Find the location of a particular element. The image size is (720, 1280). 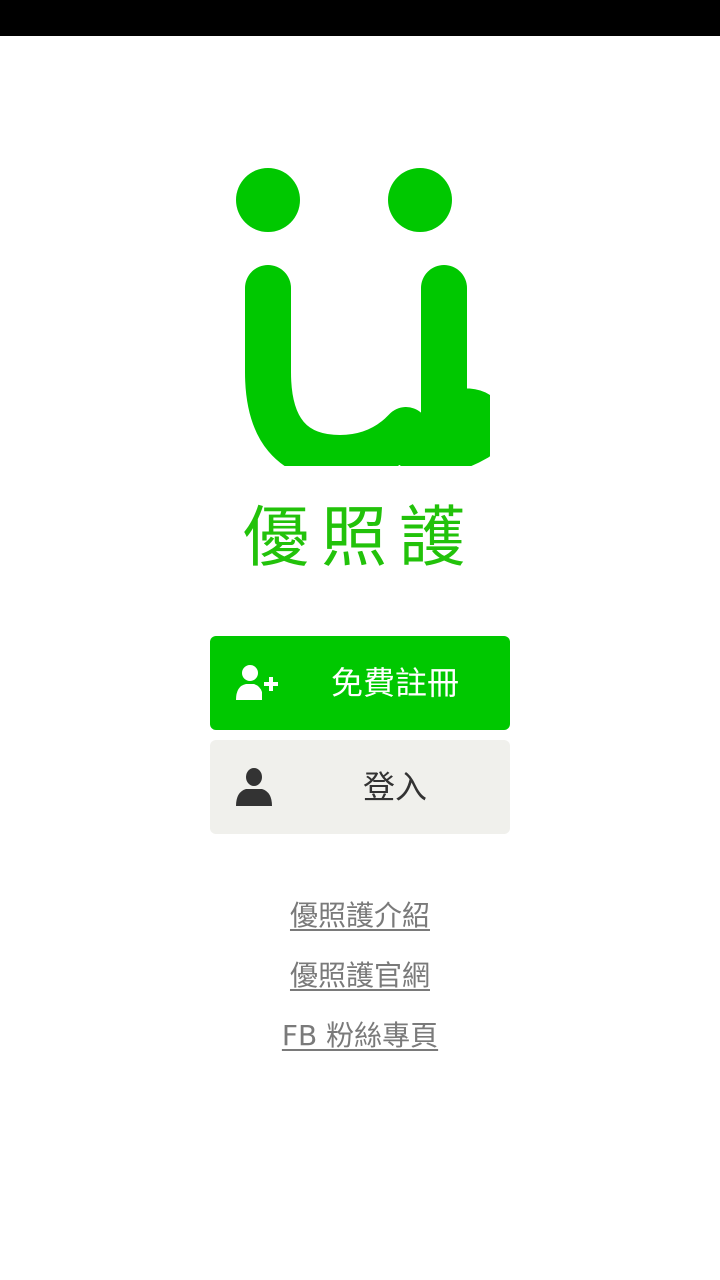

intro-link: 優照護介紹 is located at coordinates (360, 916).